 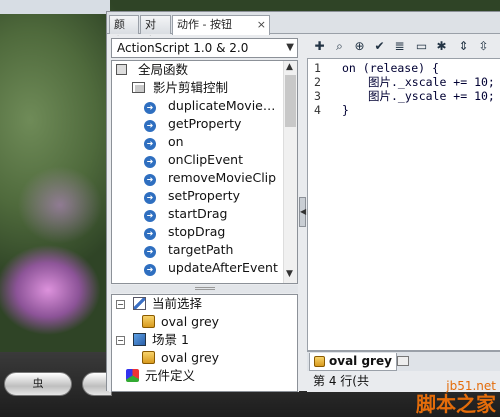 I want to click on actionscript-version-select: ActionScript 1.0 & 2.0 ▼, so click(x=204, y=48).